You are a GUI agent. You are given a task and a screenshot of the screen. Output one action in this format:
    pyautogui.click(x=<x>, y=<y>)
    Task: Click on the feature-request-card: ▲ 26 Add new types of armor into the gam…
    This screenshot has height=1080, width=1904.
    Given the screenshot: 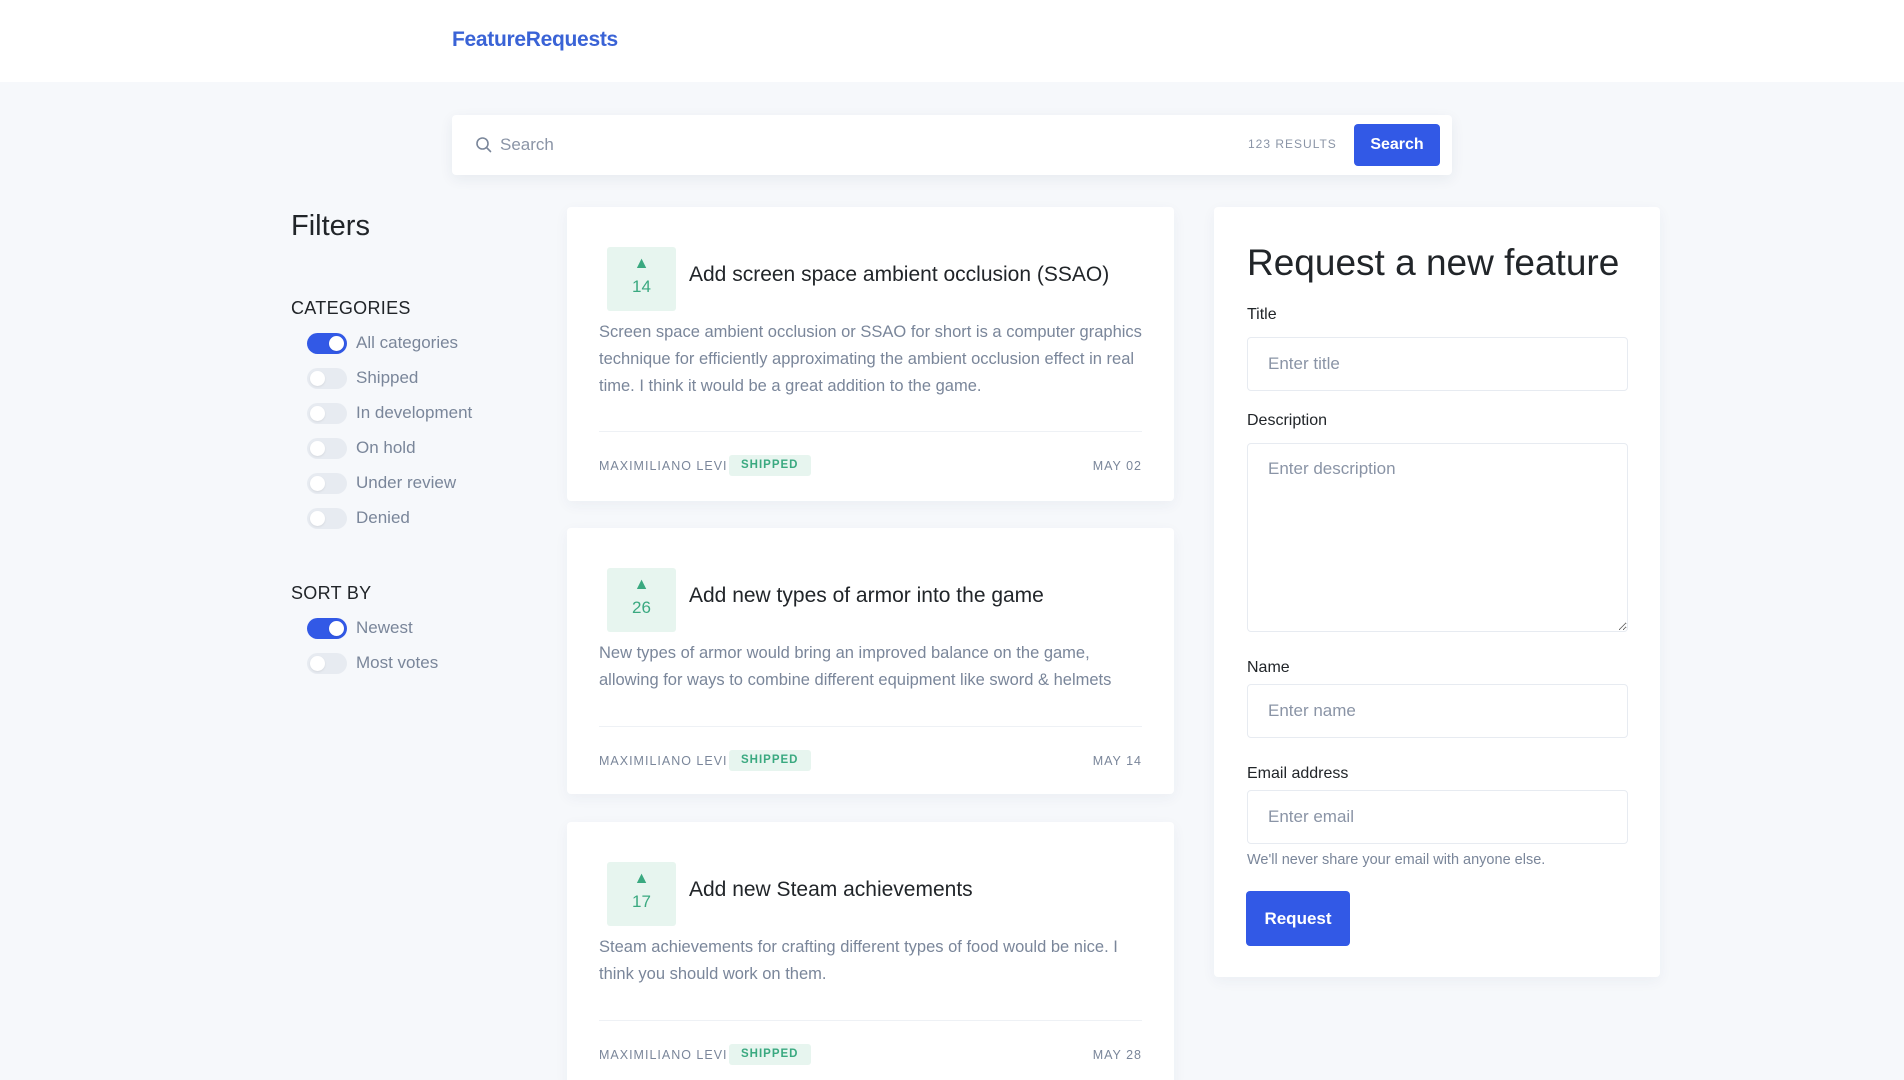 What is the action you would take?
    pyautogui.click(x=870, y=661)
    